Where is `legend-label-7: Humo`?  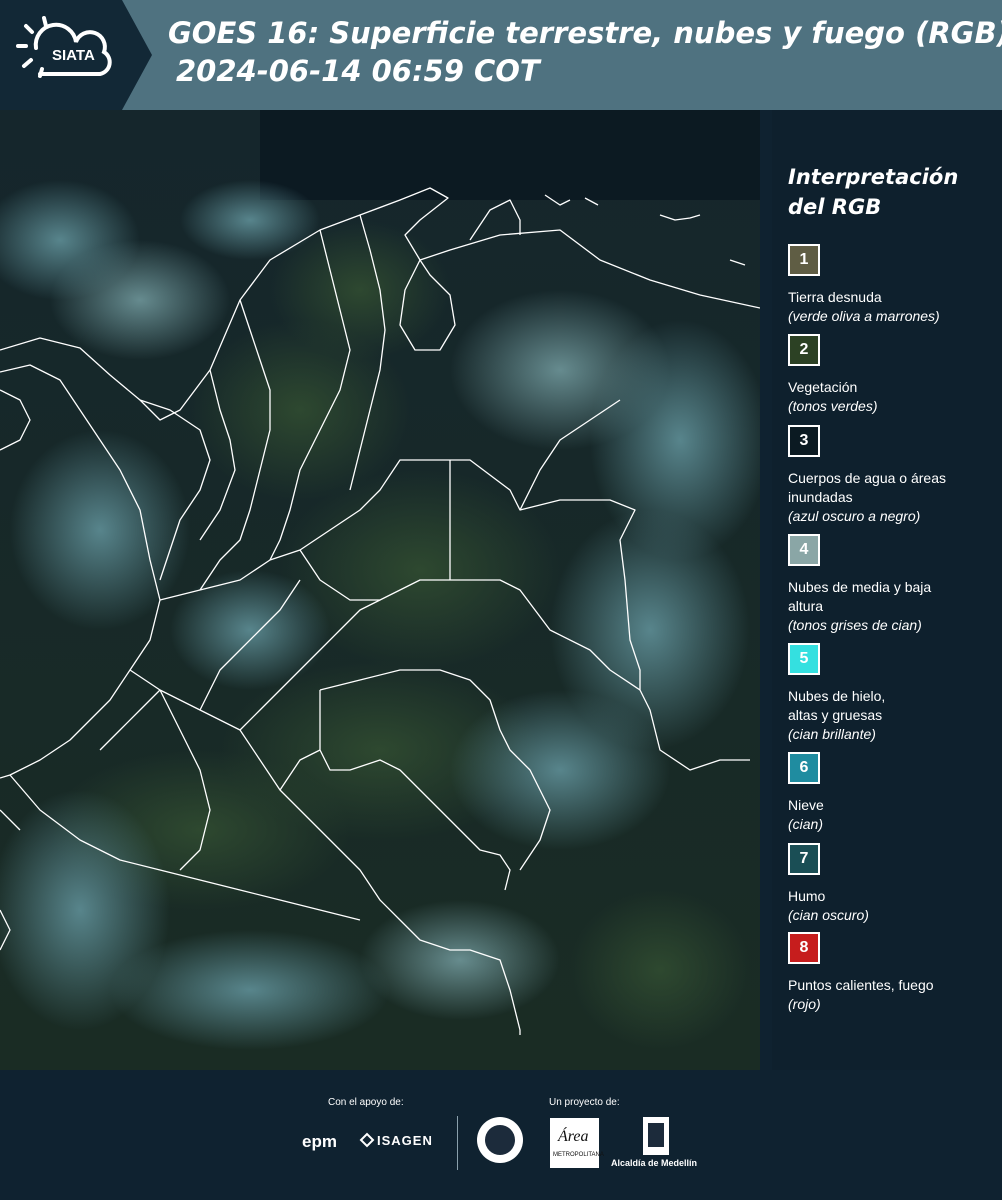 legend-label-7: Humo is located at coordinates (807, 896).